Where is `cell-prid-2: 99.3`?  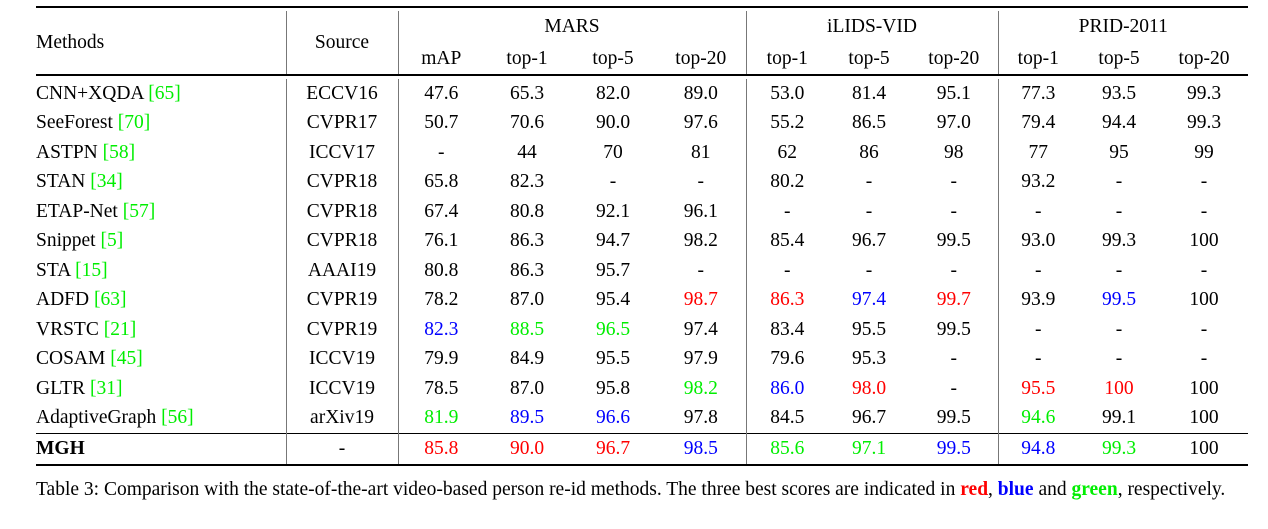
cell-prid-2: 99.3 is located at coordinates (1204, 123).